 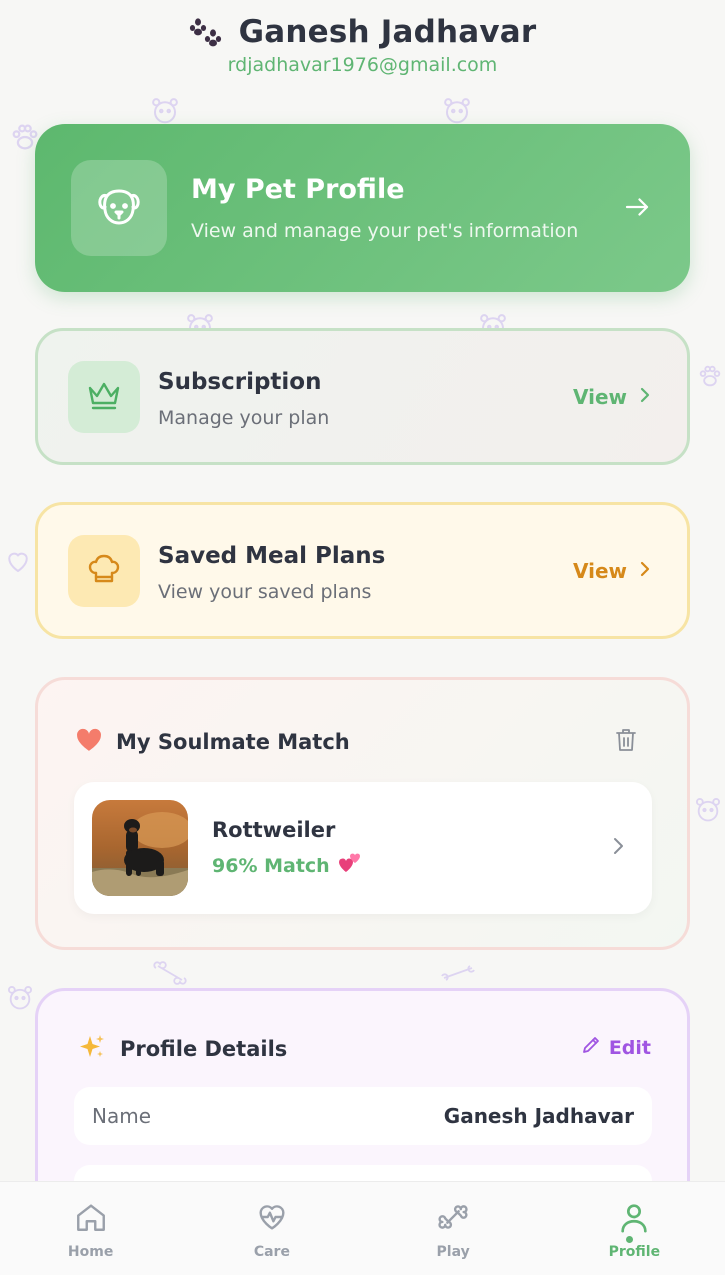 What do you see at coordinates (89, 742) in the screenshot?
I see `heart-icon` at bounding box center [89, 742].